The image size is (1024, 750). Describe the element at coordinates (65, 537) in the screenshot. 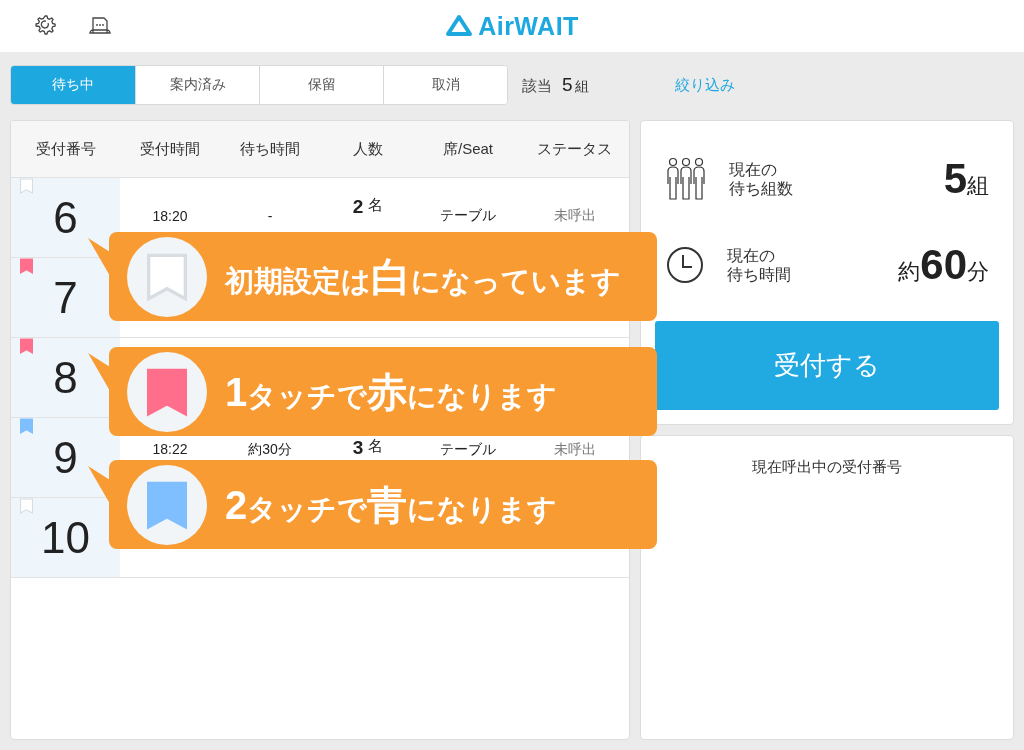

I see `queue-number: 10` at that location.